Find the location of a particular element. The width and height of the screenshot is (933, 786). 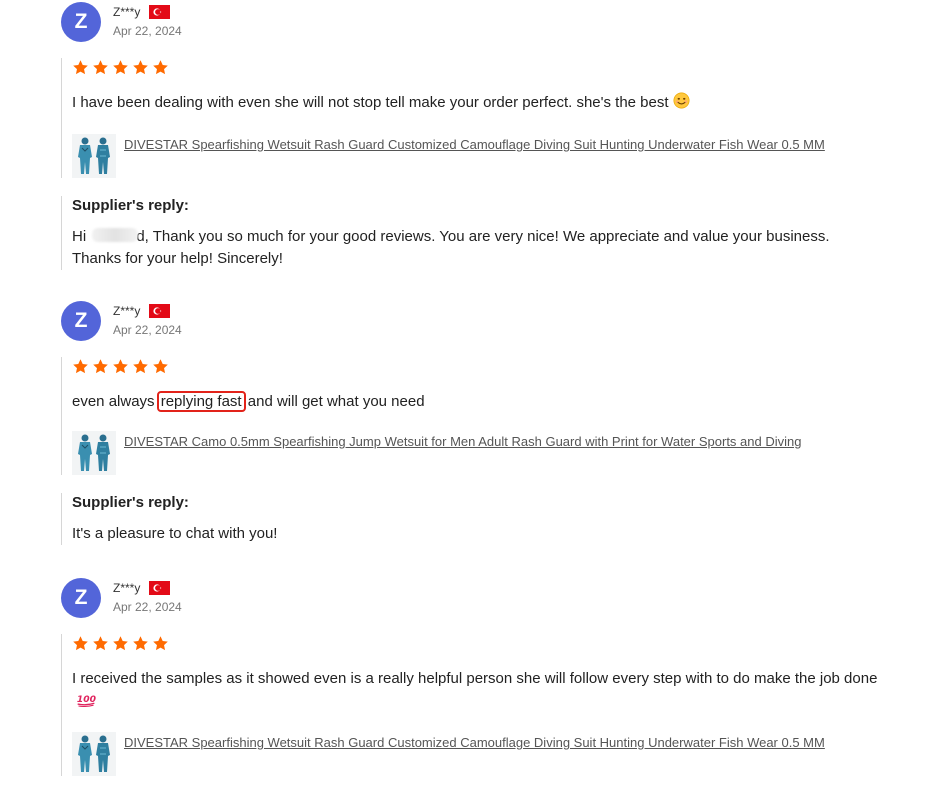

reply-text: It's a pleasure to chat with you! is located at coordinates (175, 533).